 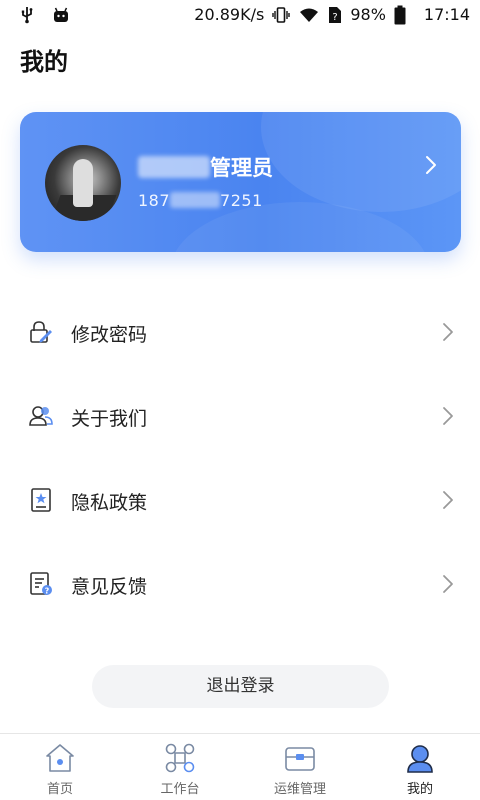 I want to click on nav-item-label: 我的, so click(x=419, y=789).